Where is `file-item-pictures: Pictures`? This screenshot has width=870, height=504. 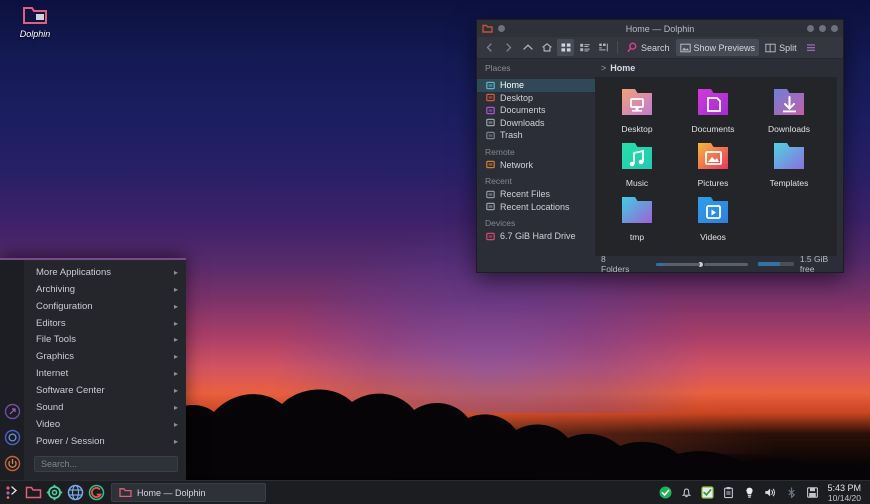 file-item-pictures: Pictures is located at coordinates (713, 164).